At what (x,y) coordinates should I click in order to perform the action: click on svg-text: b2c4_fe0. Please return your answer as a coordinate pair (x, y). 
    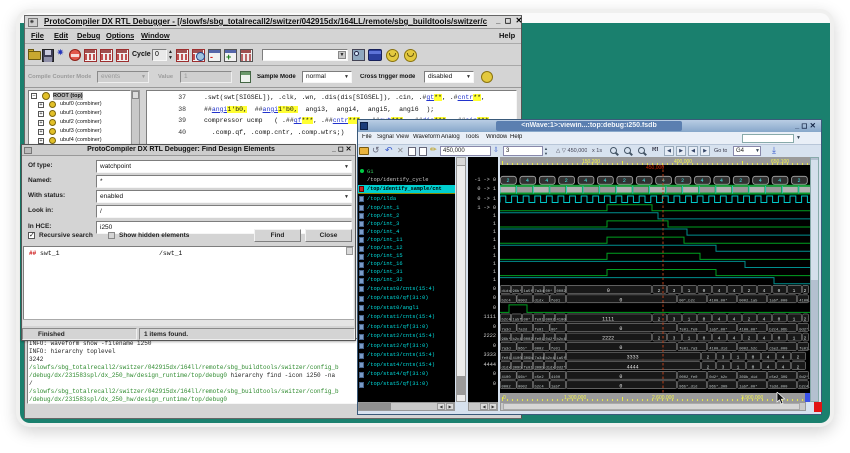
    Looking at the image, I should click on (804, 387).